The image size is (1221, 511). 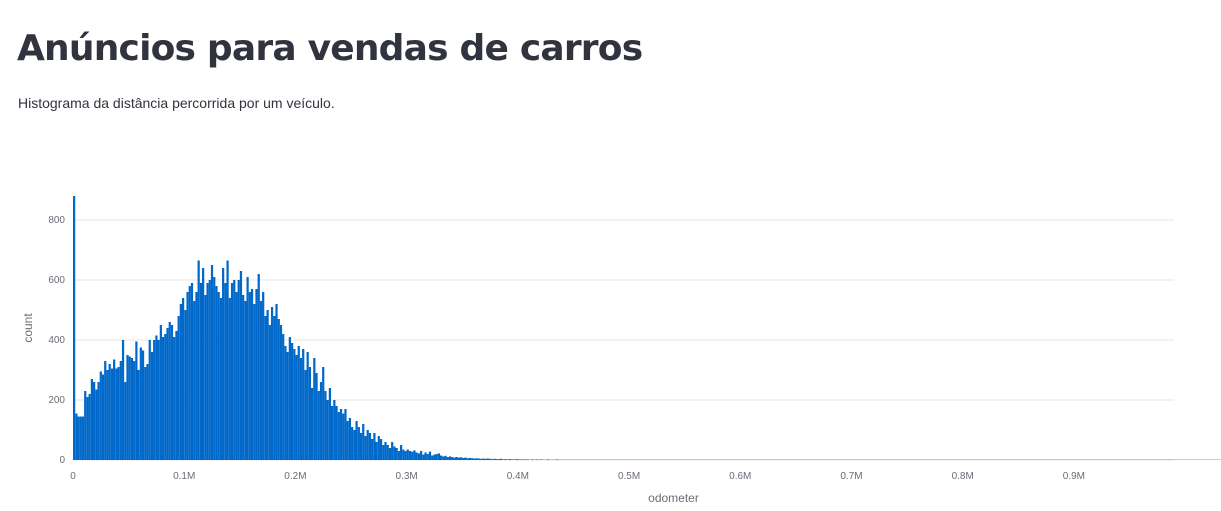 I want to click on y-tick-label: 600, so click(x=56, y=280).